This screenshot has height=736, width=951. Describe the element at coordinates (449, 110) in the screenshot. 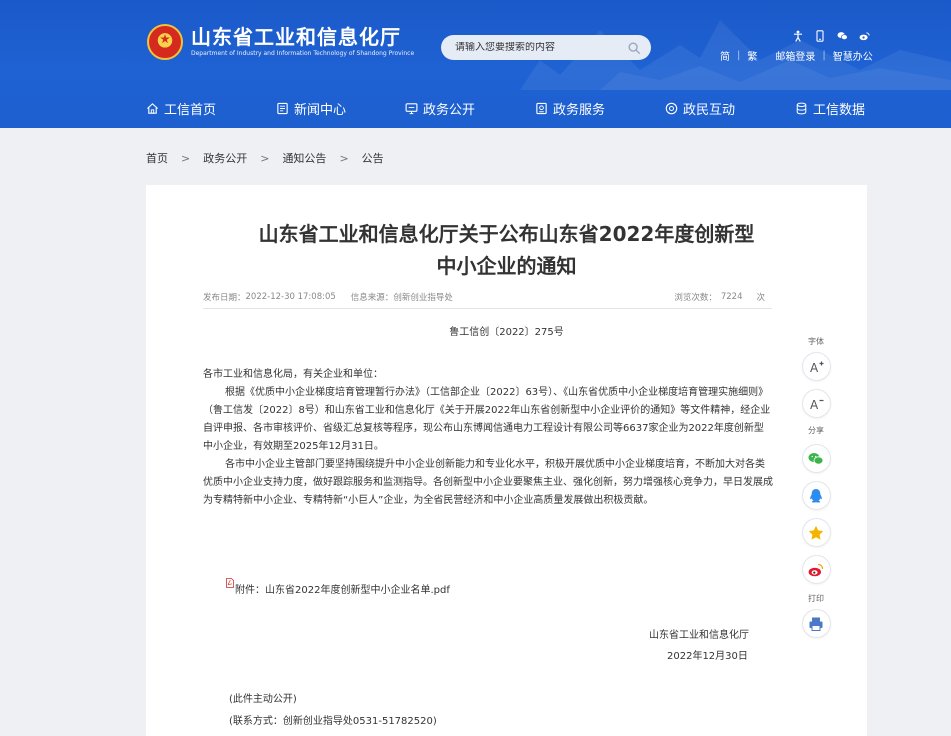

I see `nav-item-label: 政务公开` at that location.